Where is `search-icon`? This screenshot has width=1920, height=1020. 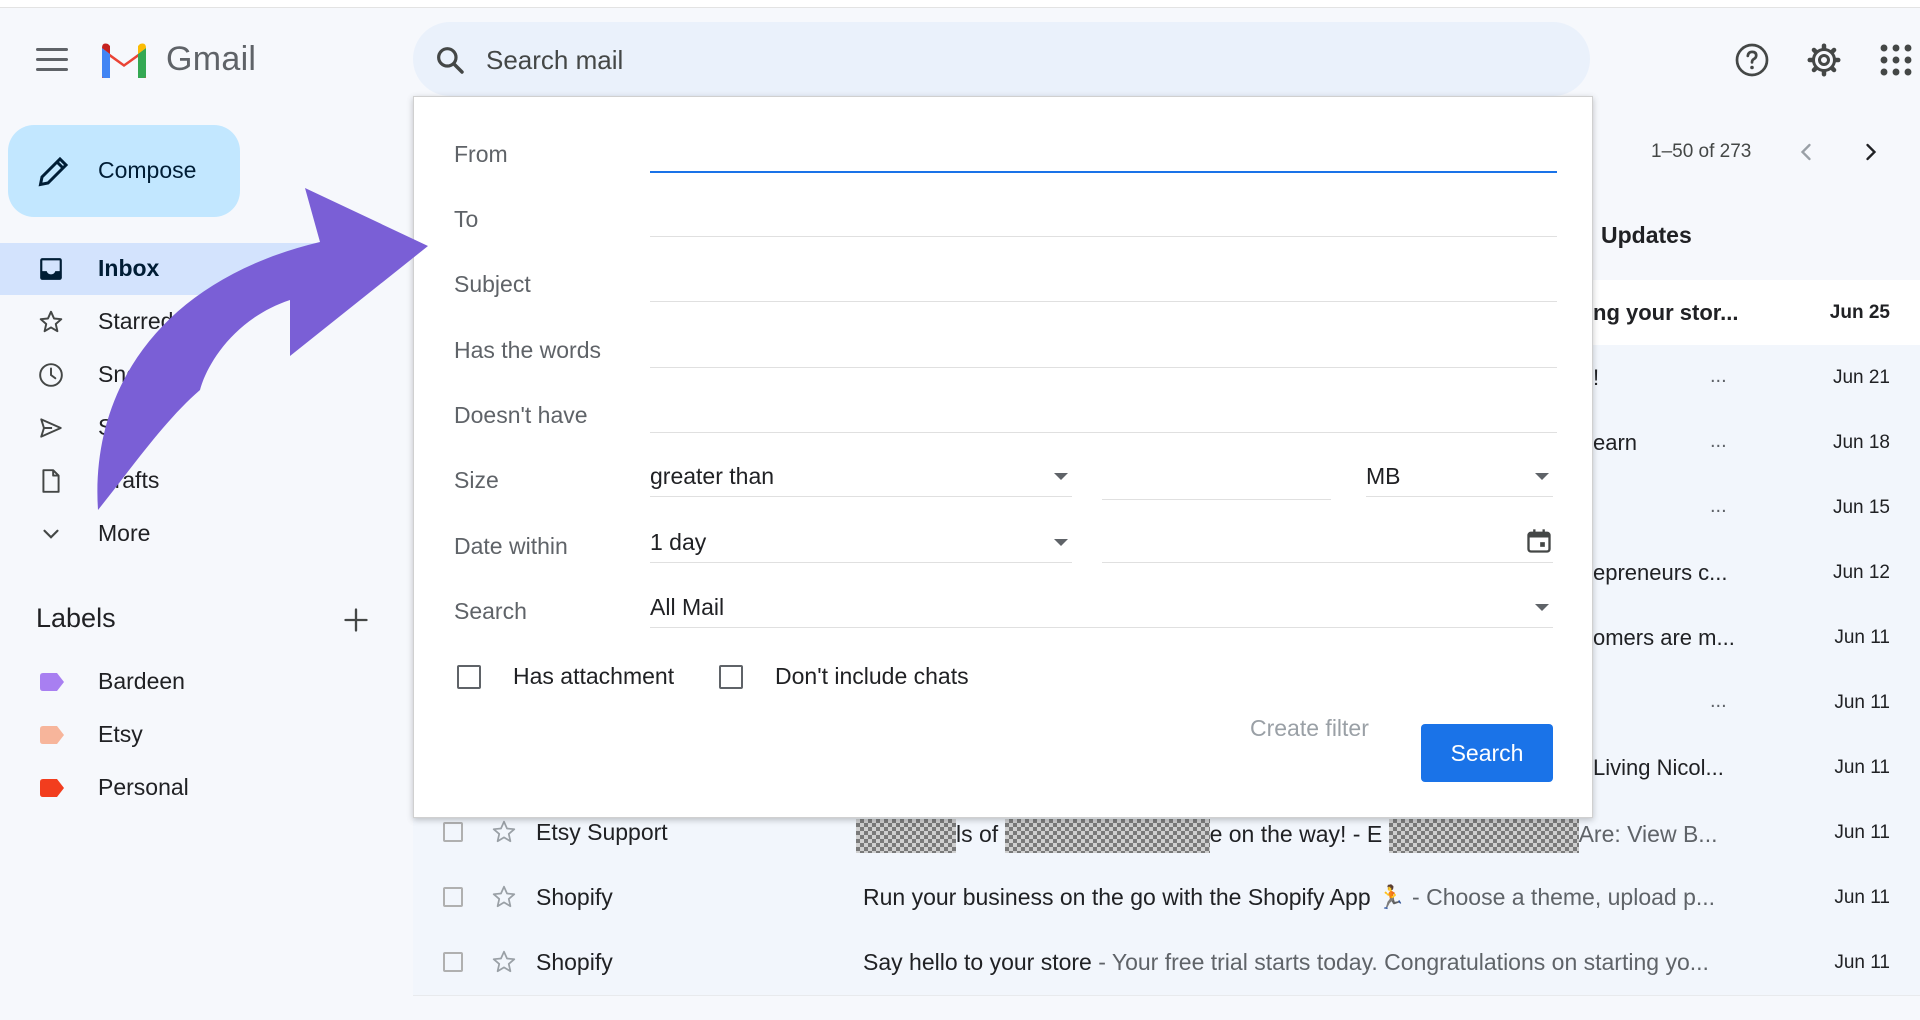
search-icon is located at coordinates (450, 60).